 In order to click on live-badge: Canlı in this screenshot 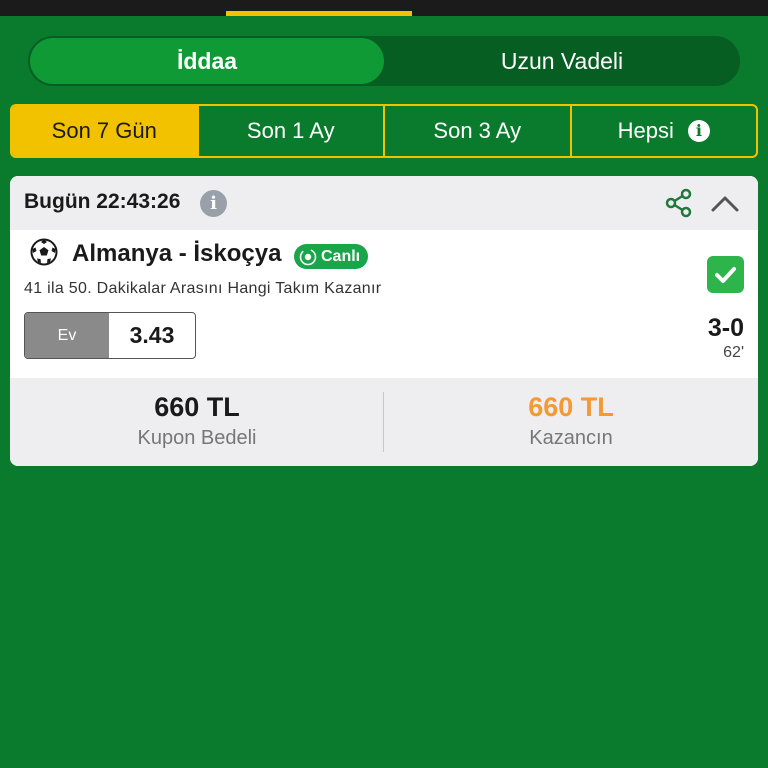, I will do `click(331, 256)`.